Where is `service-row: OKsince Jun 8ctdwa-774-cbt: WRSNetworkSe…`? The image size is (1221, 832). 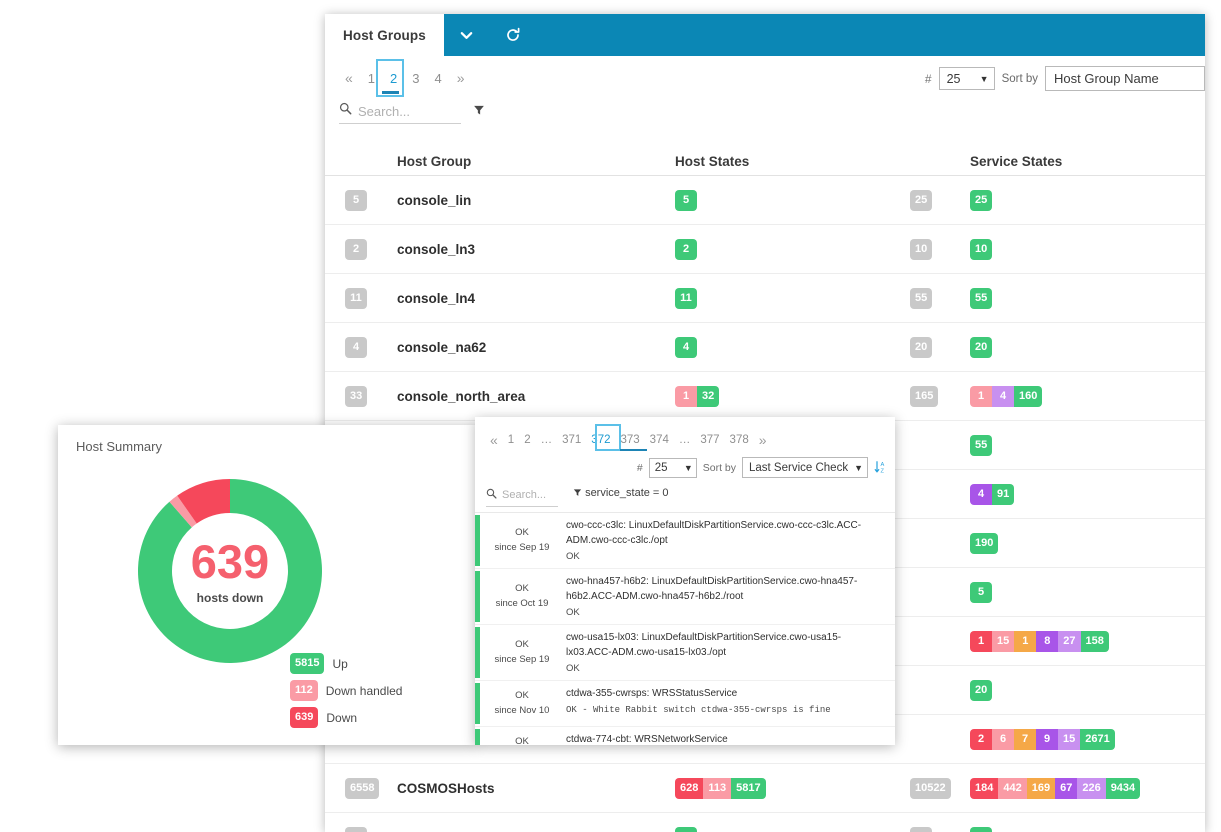 service-row: OKsince Jun 8ctdwa-774-cbt: WRSNetworkSe… is located at coordinates (685, 736).